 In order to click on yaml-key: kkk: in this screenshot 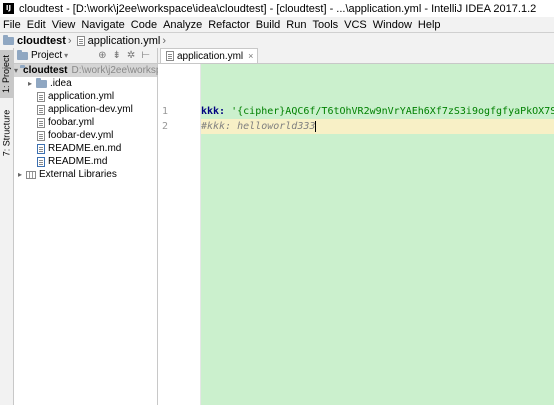, I will do `click(213, 111)`.